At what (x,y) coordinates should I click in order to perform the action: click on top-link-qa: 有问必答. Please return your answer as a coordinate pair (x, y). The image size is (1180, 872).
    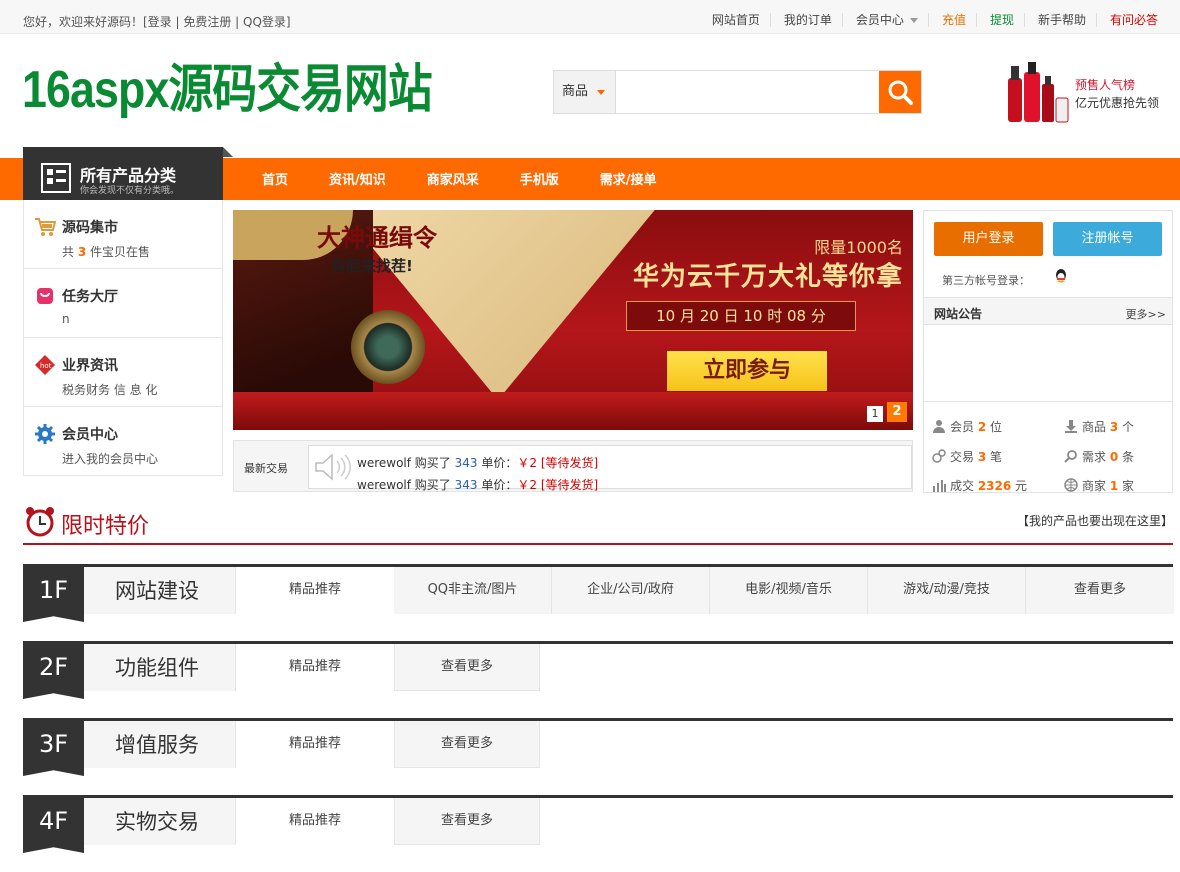
    Looking at the image, I should click on (1131, 20).